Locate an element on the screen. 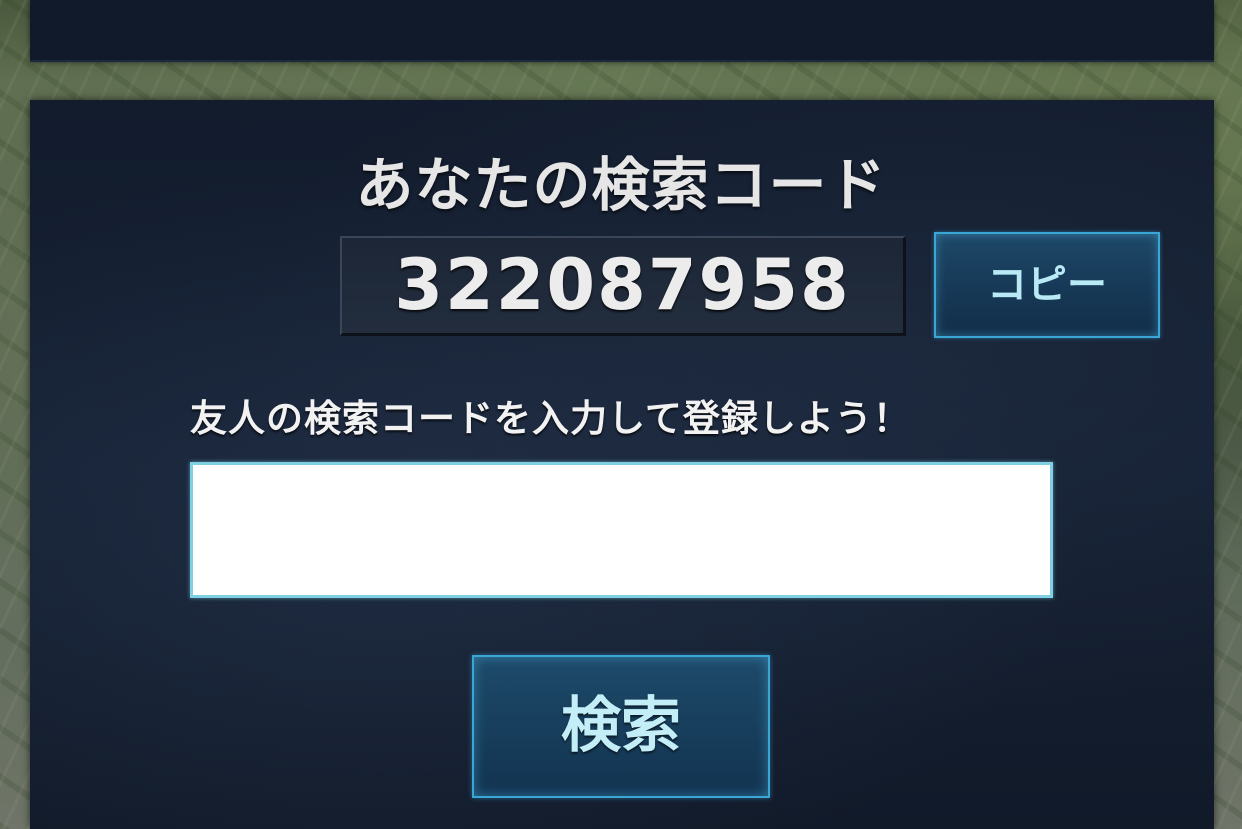 This screenshot has width=1242, height=829. my-search-code: 322087958 is located at coordinates (623, 286).